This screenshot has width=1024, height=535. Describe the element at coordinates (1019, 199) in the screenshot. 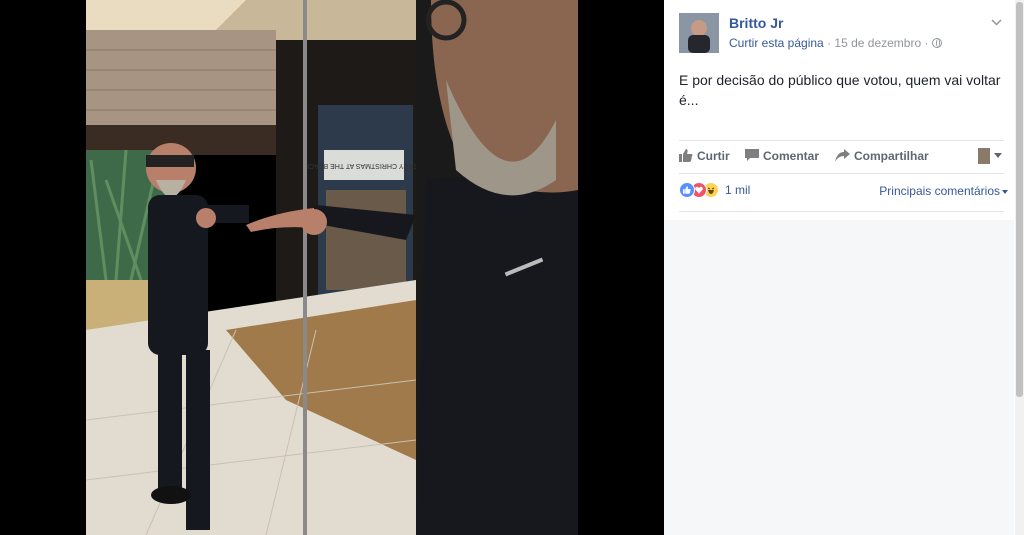

I see `scrollbar-thumb` at that location.